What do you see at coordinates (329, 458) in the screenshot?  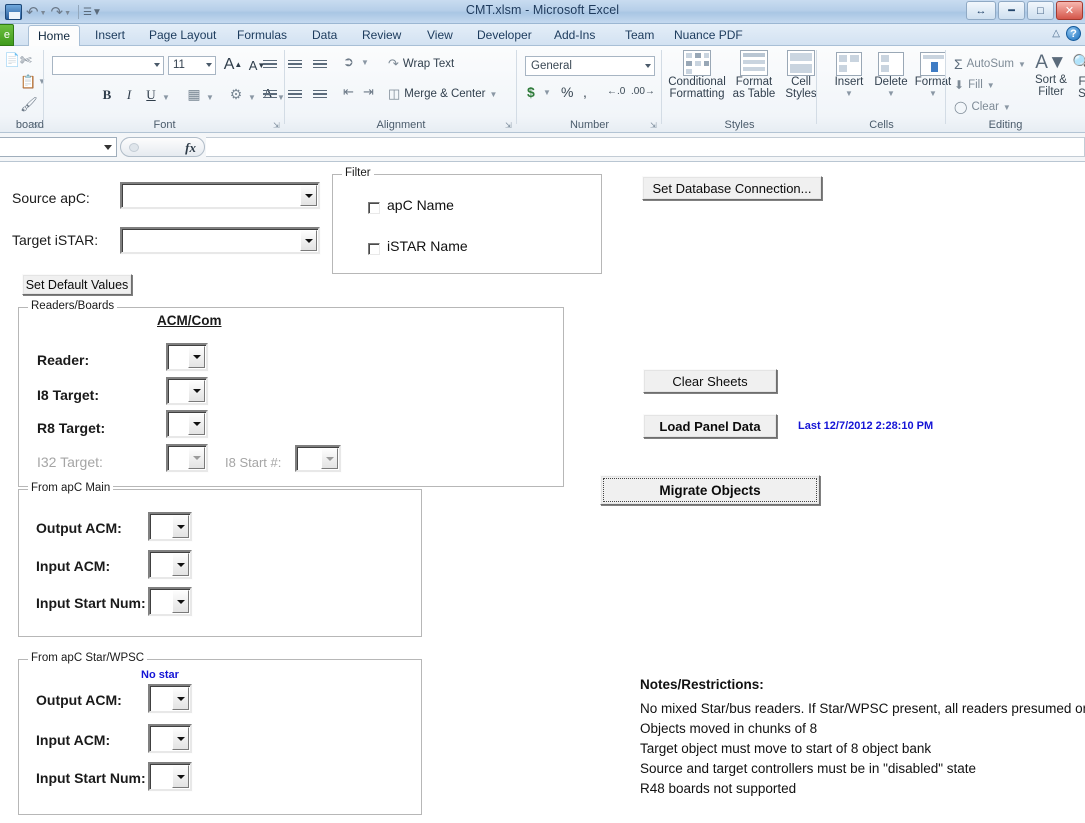 I see `i8-start-dropdown-icon` at bounding box center [329, 458].